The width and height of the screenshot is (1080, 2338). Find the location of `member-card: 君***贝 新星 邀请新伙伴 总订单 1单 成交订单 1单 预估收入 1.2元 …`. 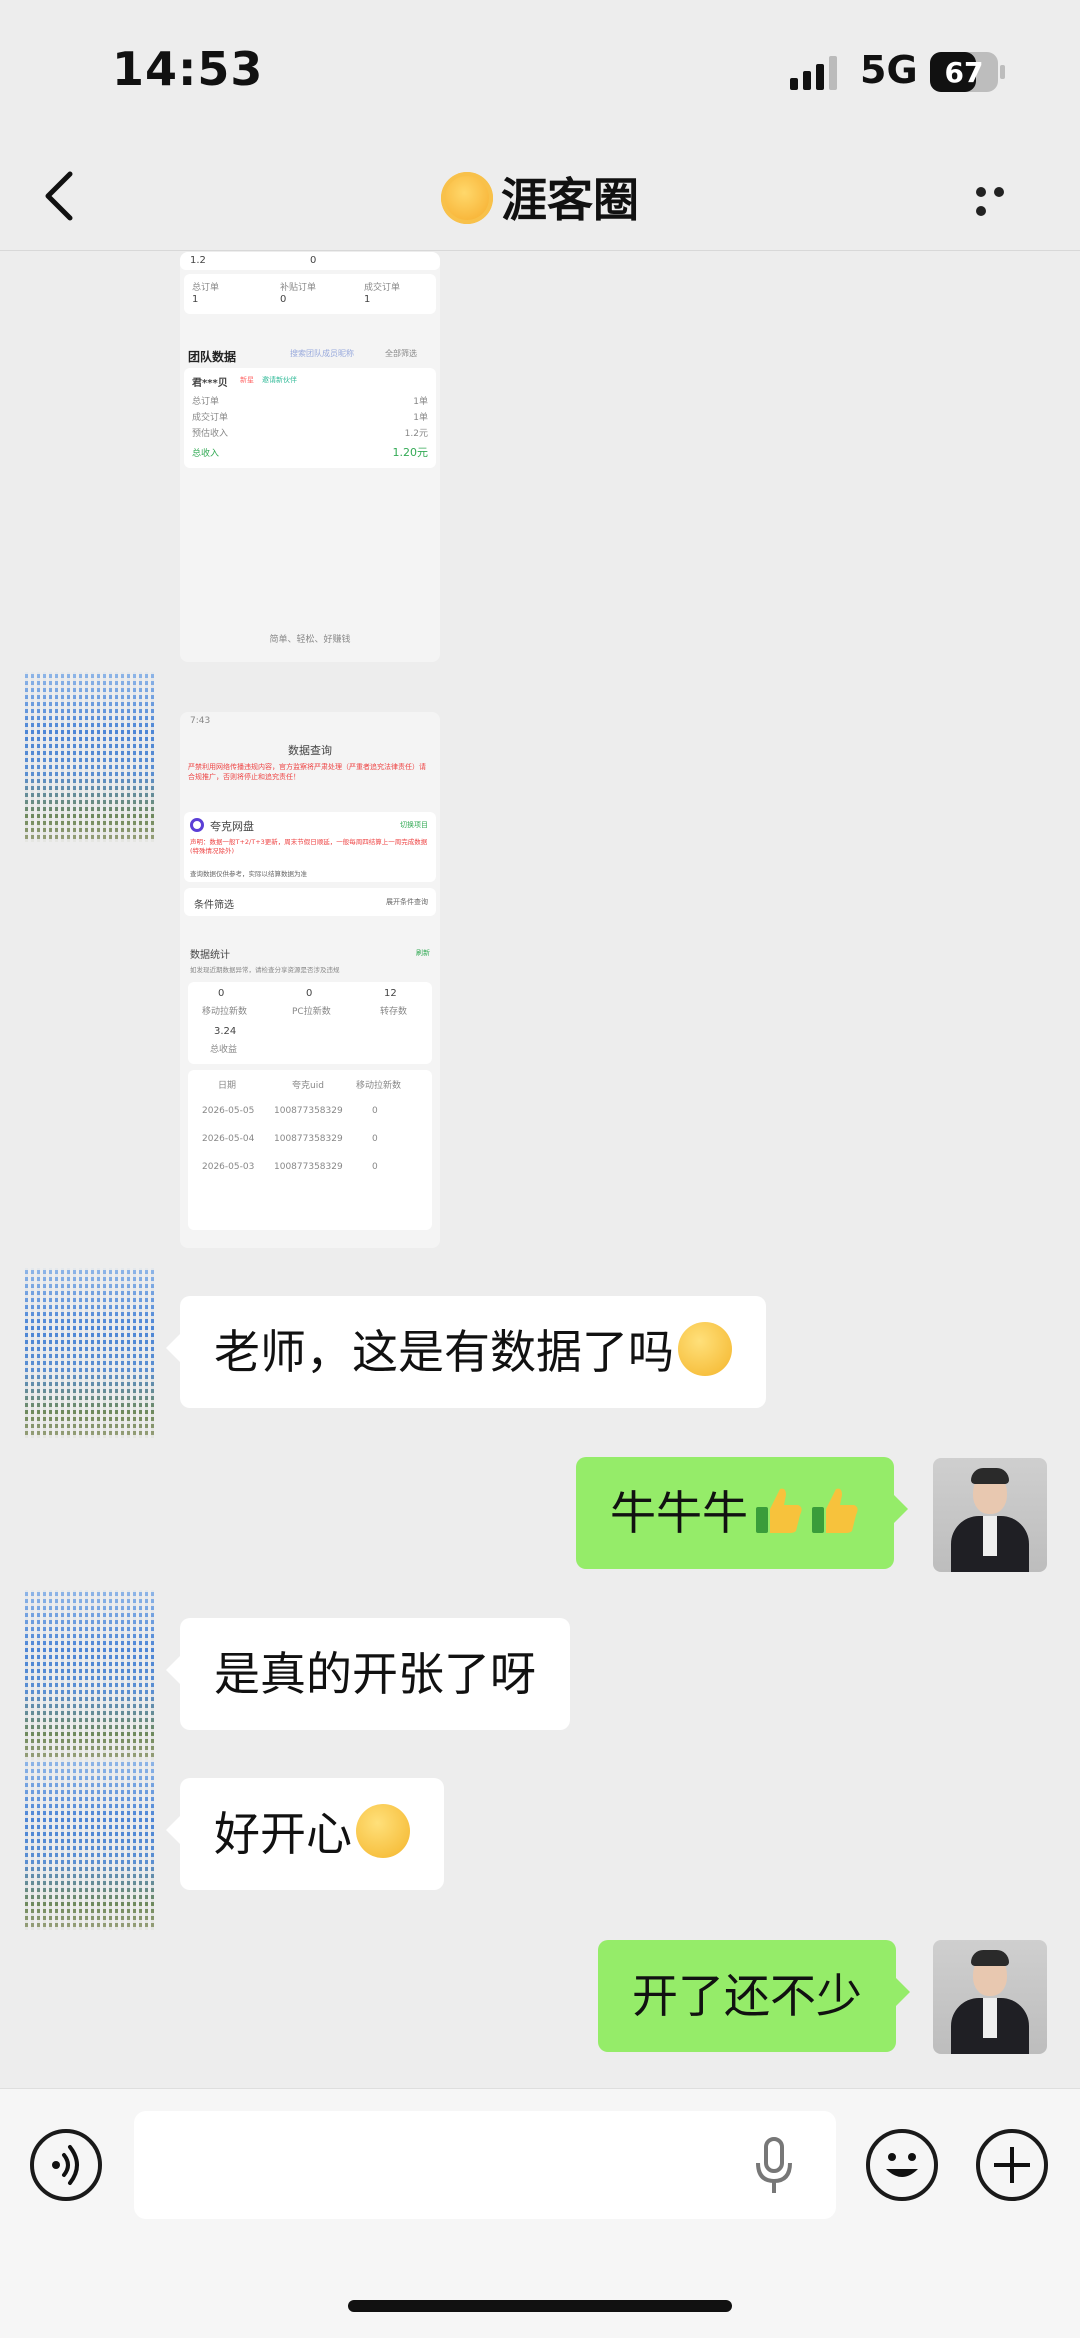

member-card: 君***贝 新星 邀请新伙伴 总订单 1单 成交订单 1单 预估收入 1.2元 … is located at coordinates (310, 418).